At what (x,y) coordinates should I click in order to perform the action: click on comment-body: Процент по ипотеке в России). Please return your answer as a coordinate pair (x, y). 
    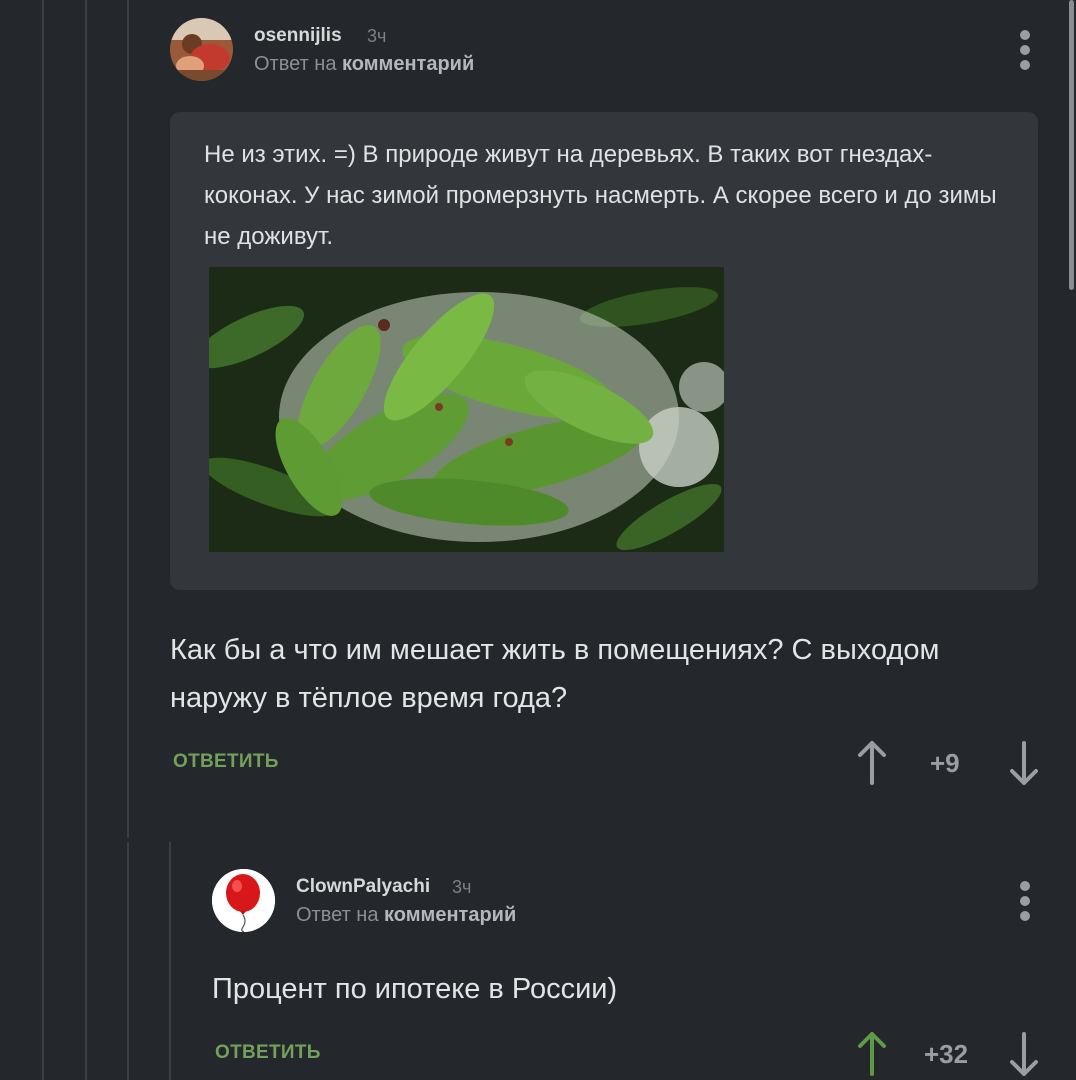
    Looking at the image, I should click on (415, 989).